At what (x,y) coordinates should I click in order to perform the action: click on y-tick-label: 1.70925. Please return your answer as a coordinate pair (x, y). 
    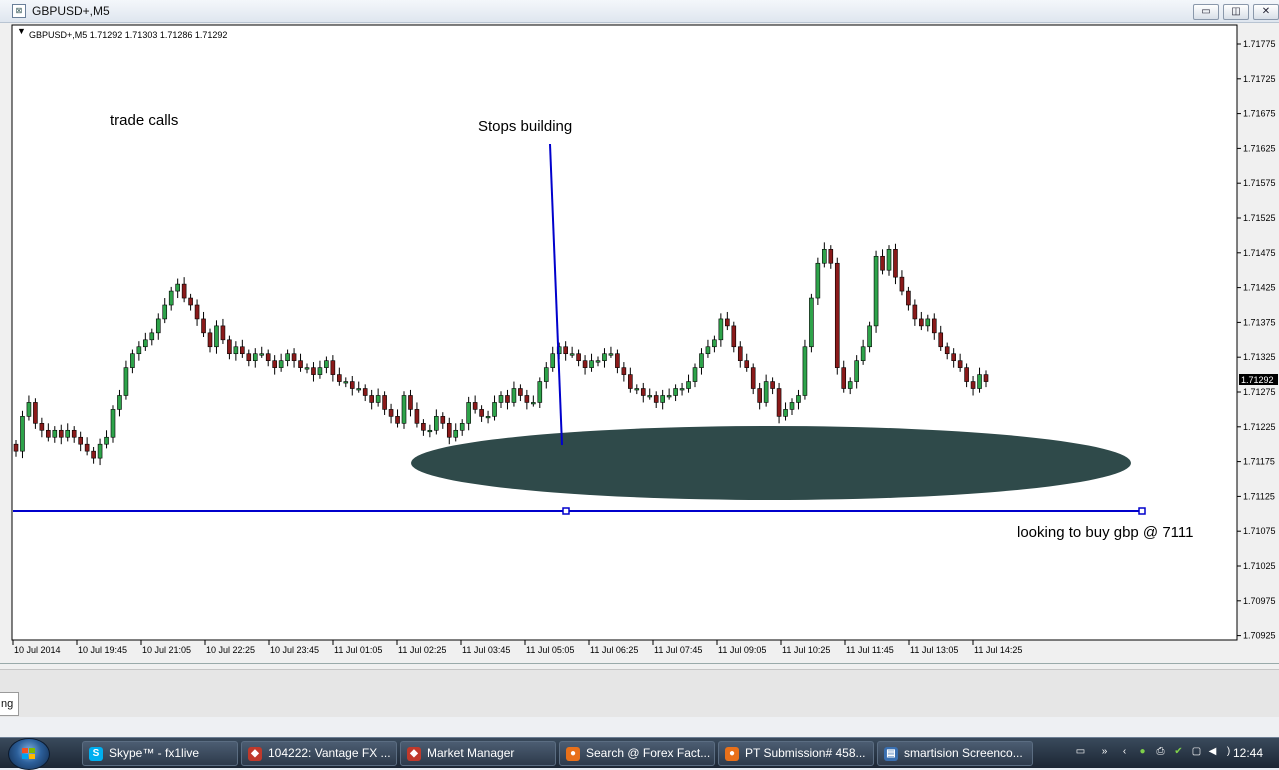
    Looking at the image, I should click on (1259, 636).